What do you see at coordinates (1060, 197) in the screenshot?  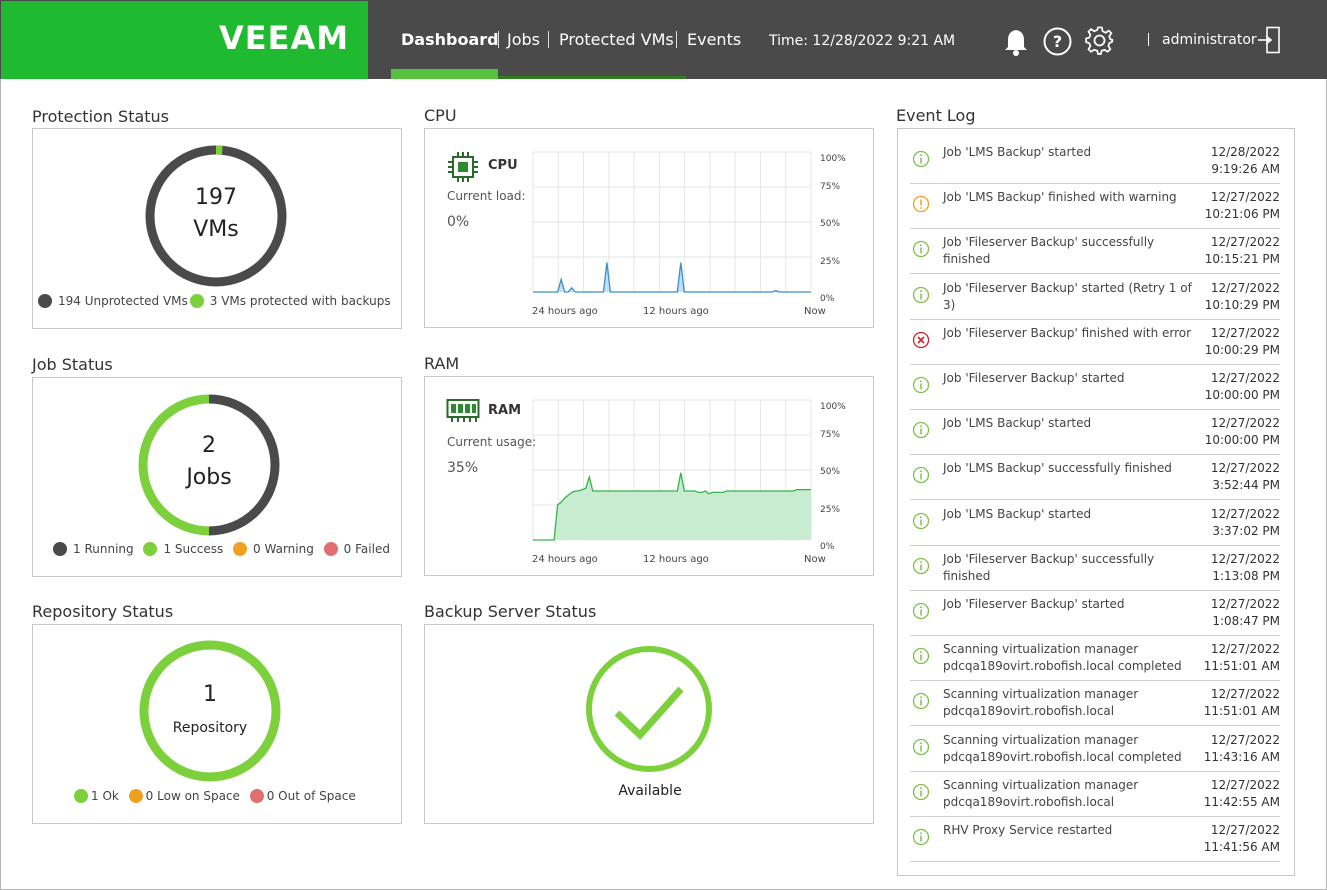 I see `event-text: Job 'LMS Backup' finished with warning` at bounding box center [1060, 197].